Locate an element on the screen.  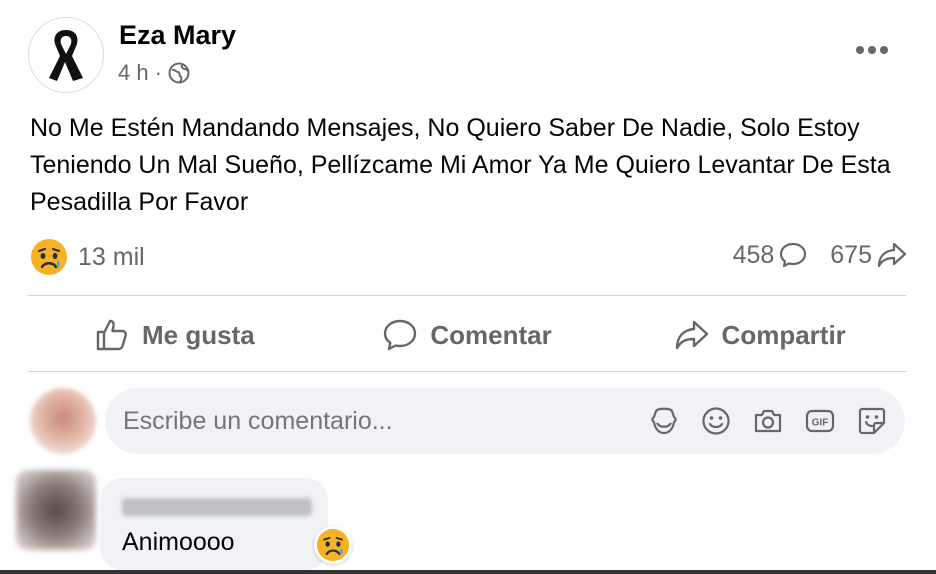
action-bar: Me gusta Comentar Compartir is located at coordinates (467, 335).